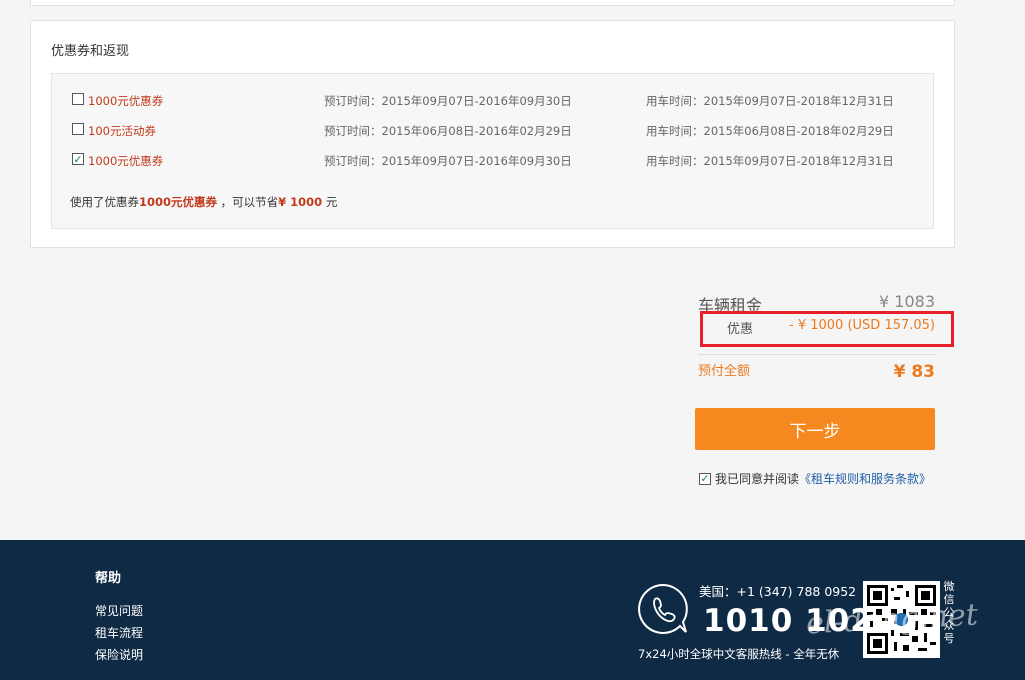  Describe the element at coordinates (122, 131) in the screenshot. I see `coupon-name: 100元活动券` at that location.